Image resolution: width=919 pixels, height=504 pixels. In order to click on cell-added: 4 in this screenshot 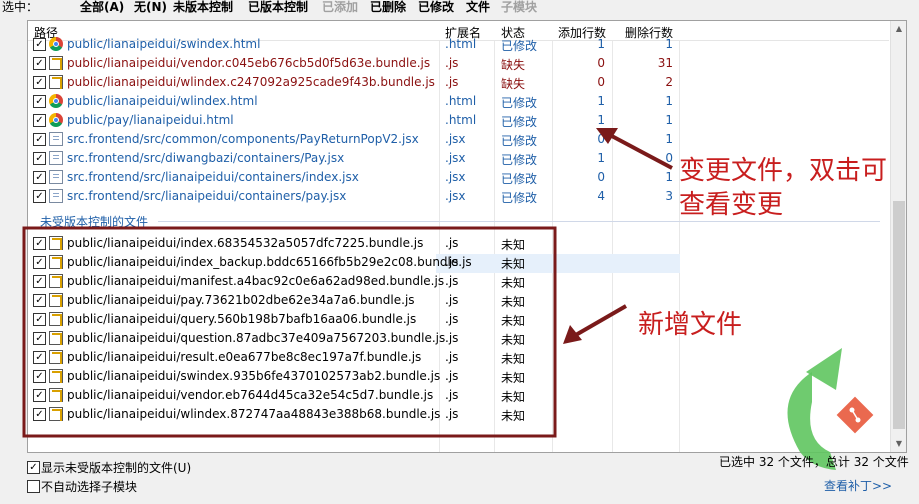, I will do `click(601, 196)`.